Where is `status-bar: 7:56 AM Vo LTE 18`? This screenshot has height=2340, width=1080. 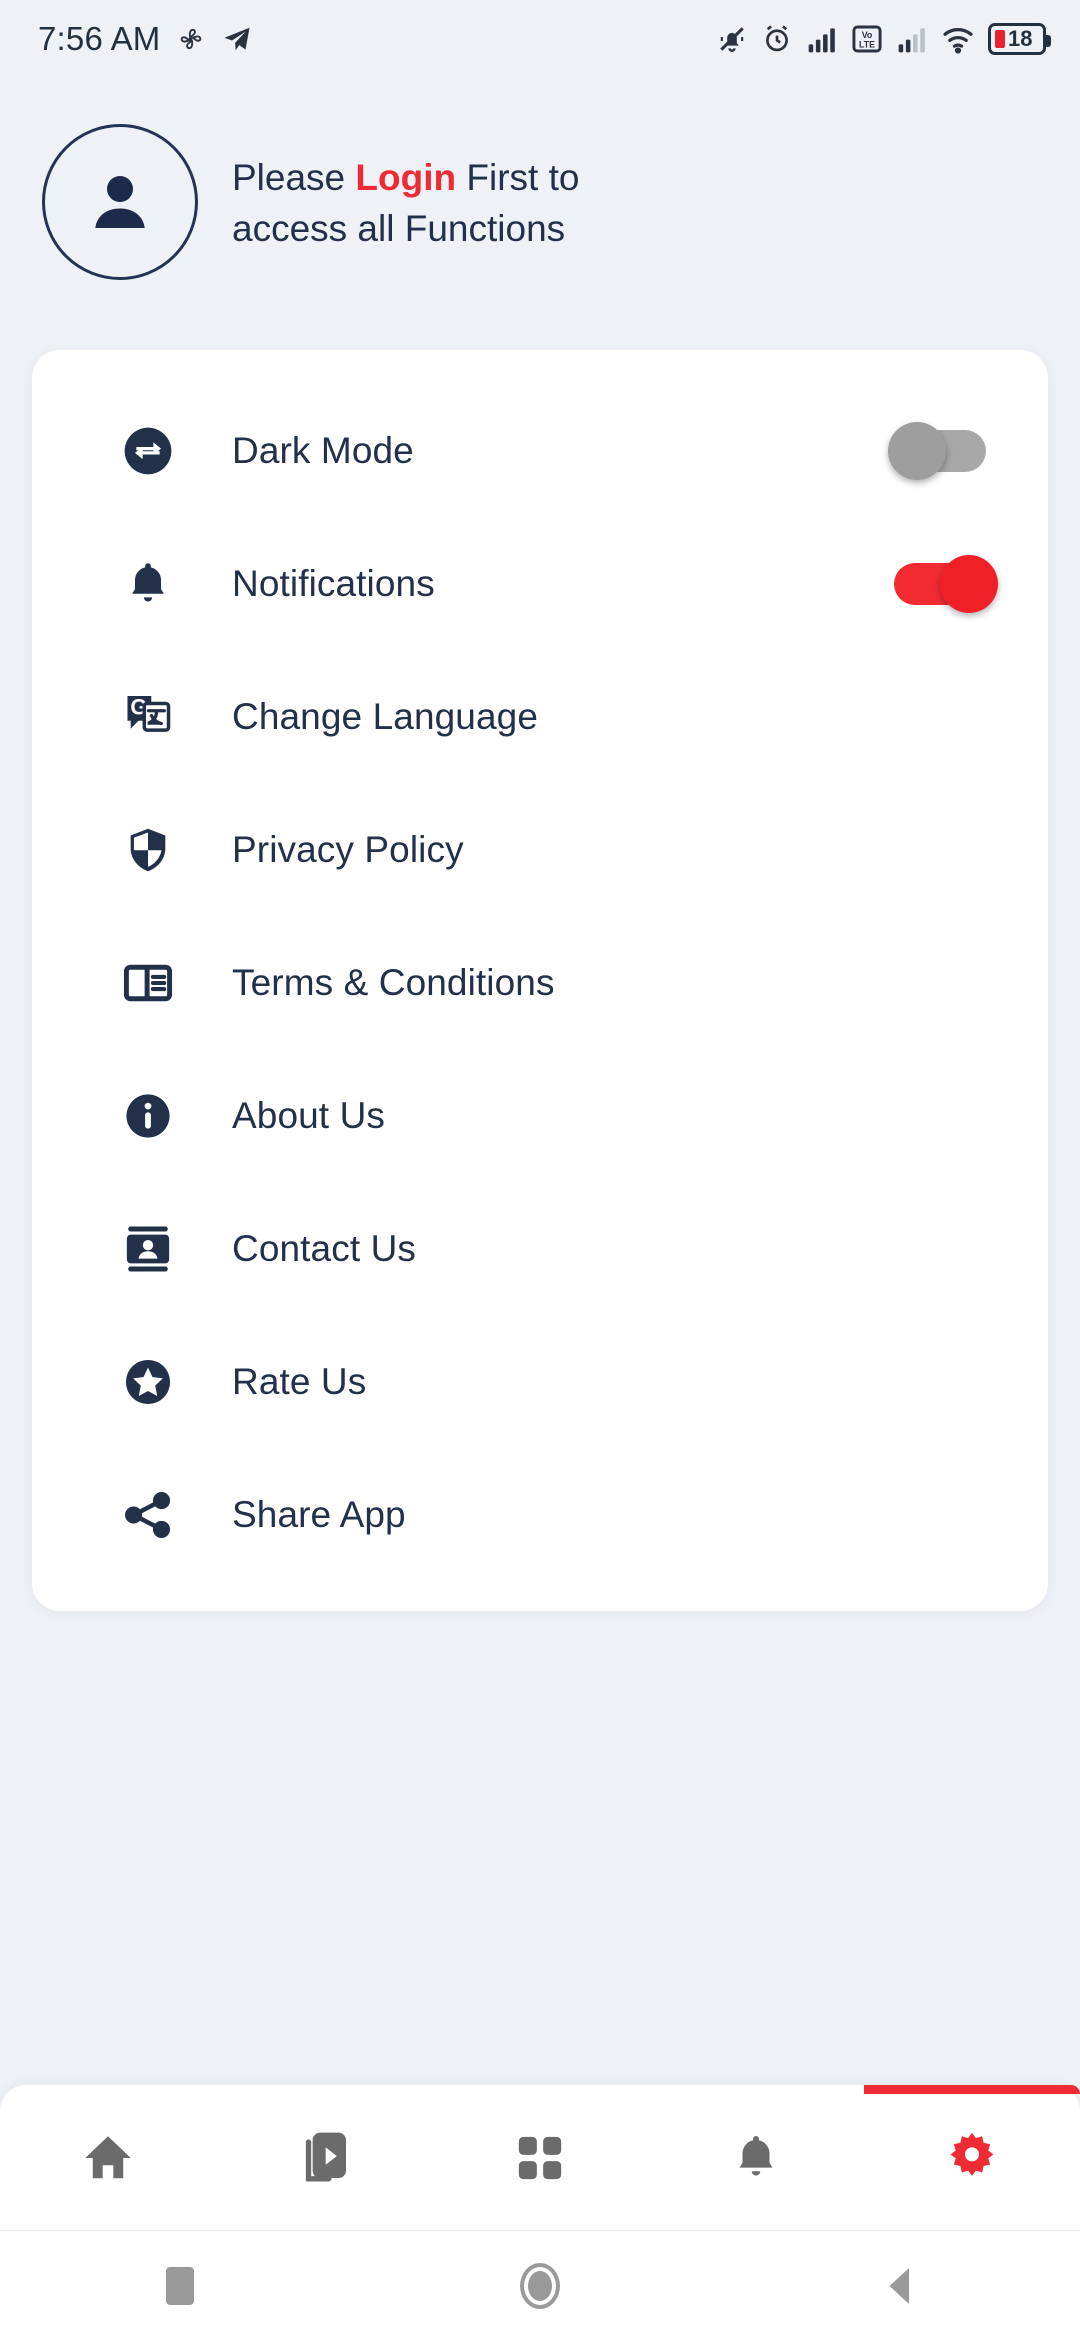 status-bar: 7:56 AM Vo LTE 18 is located at coordinates (540, 39).